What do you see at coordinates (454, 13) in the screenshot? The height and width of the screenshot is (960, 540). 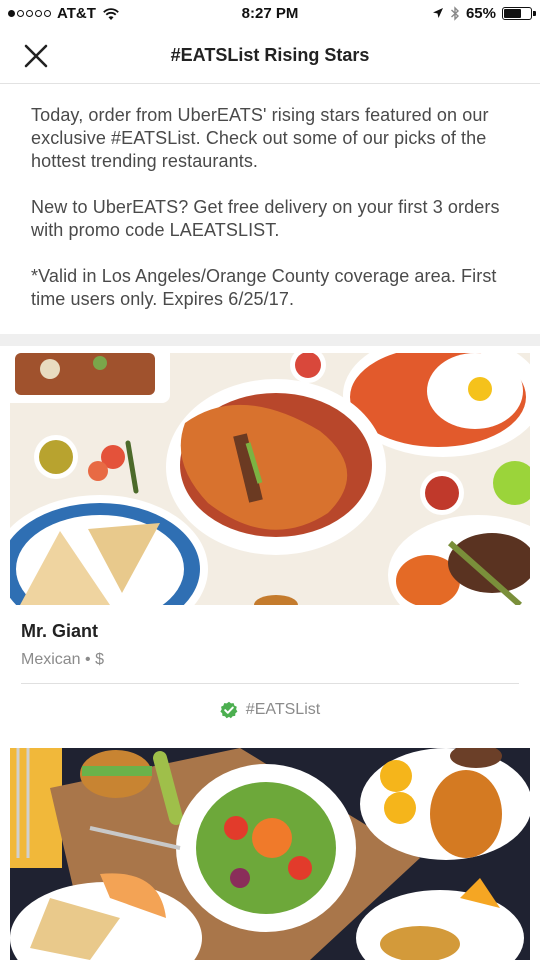 I see `bluetooth-icon` at bounding box center [454, 13].